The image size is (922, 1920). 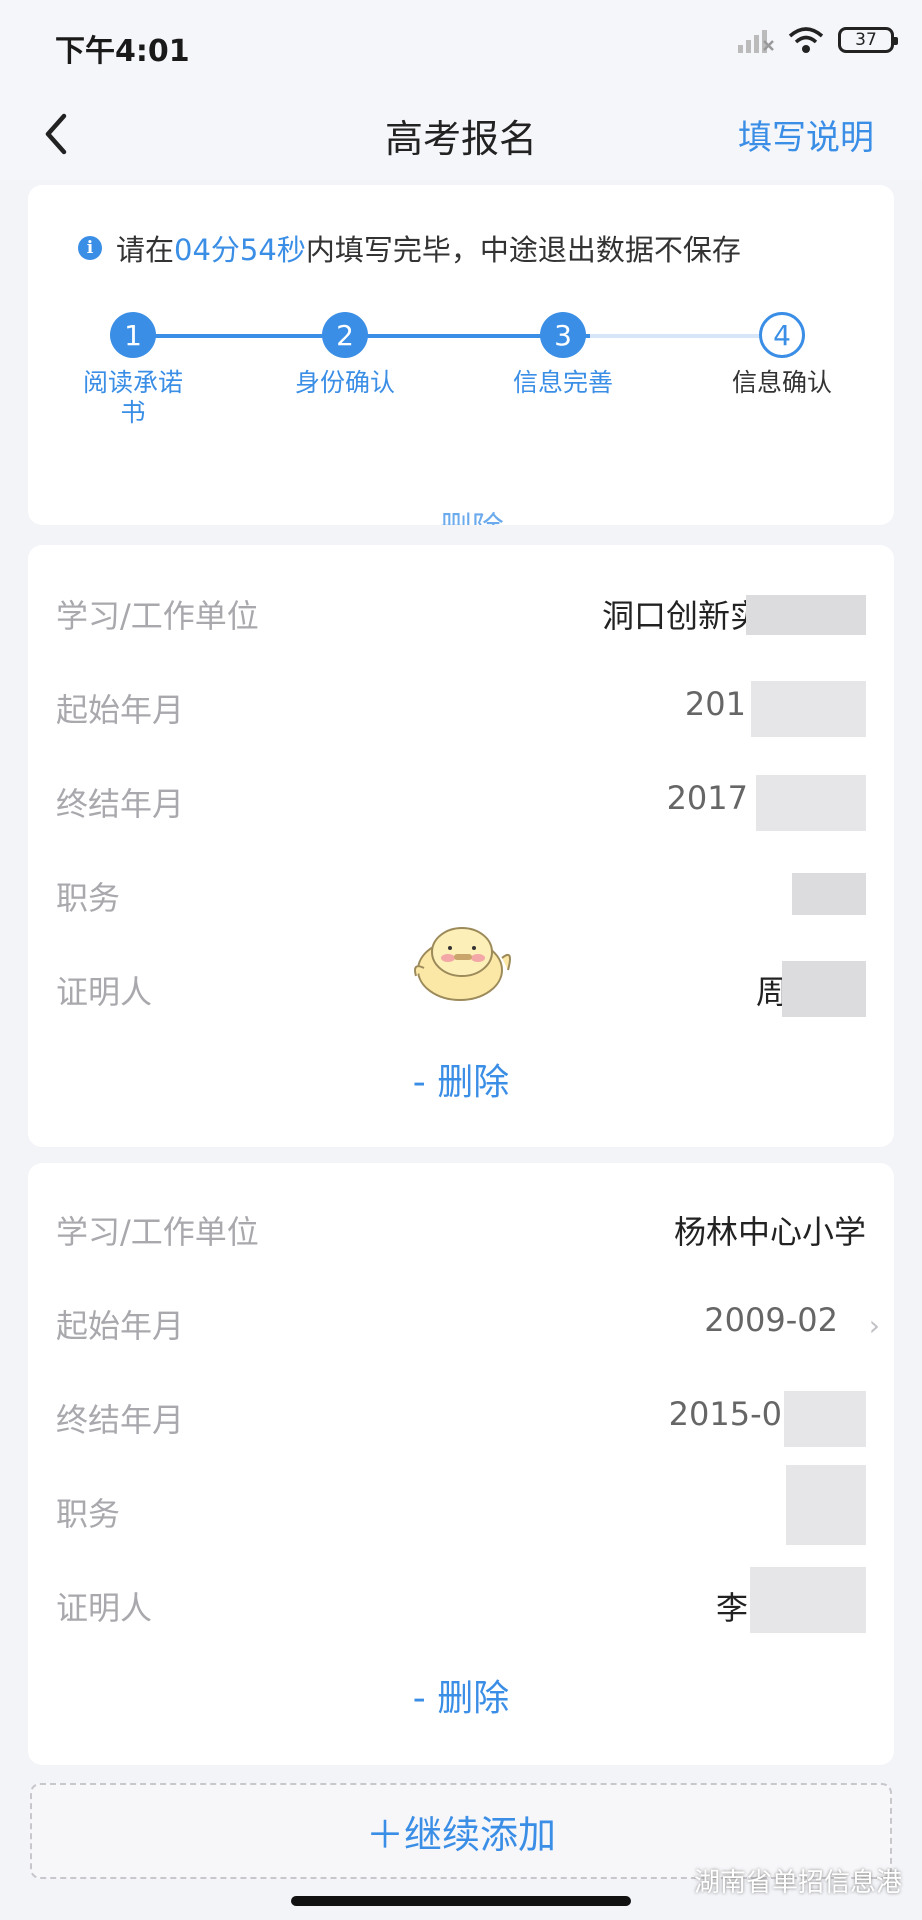 What do you see at coordinates (874, 1325) in the screenshot?
I see `chevron-right-icon: ›` at bounding box center [874, 1325].